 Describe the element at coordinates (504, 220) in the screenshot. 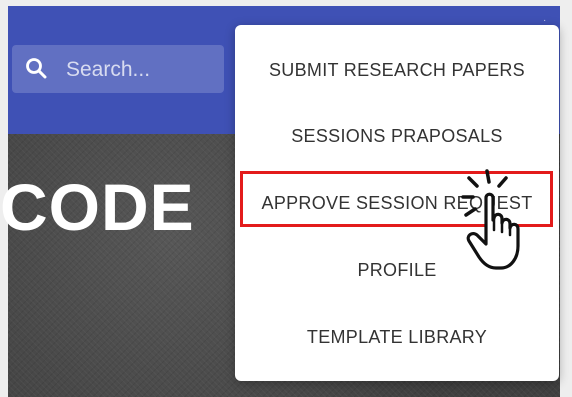

I see `hand-pointer-icon` at that location.